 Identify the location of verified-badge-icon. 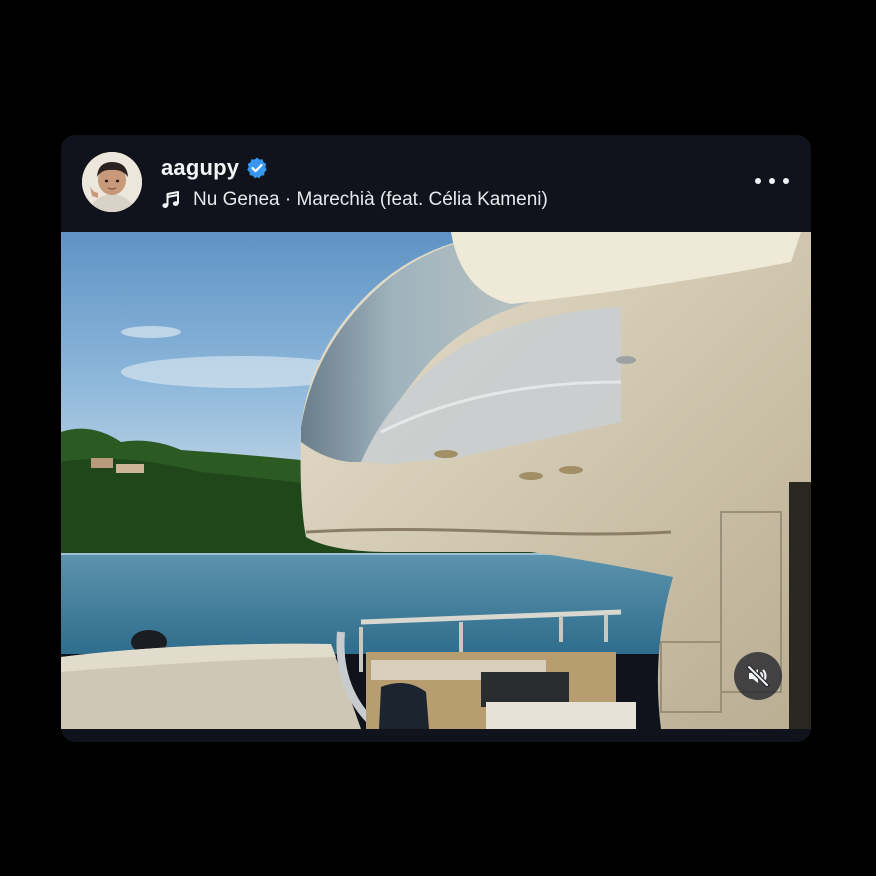
(257, 168).